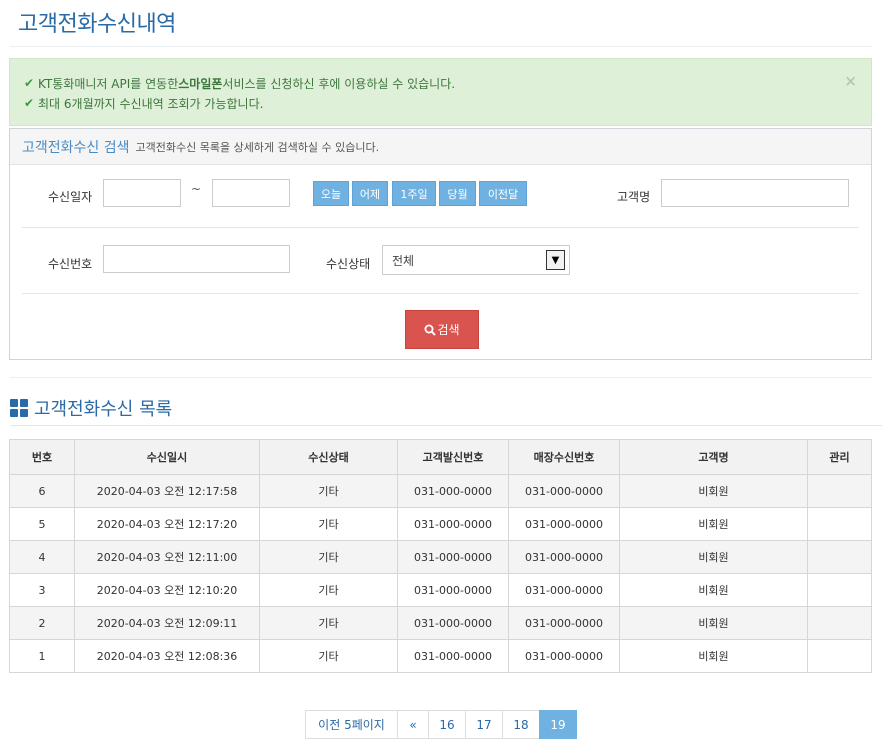  What do you see at coordinates (251, 193) in the screenshot?
I see `date-to-input` at bounding box center [251, 193].